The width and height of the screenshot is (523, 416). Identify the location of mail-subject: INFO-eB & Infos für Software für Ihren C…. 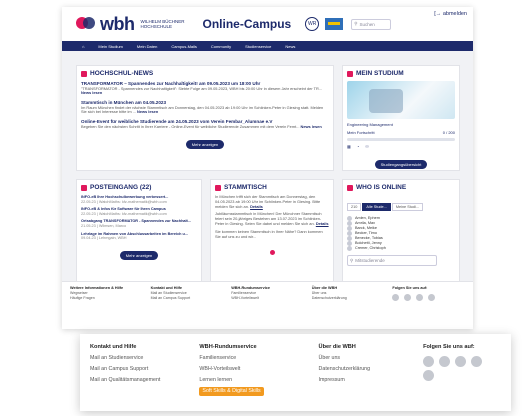
(123, 209).